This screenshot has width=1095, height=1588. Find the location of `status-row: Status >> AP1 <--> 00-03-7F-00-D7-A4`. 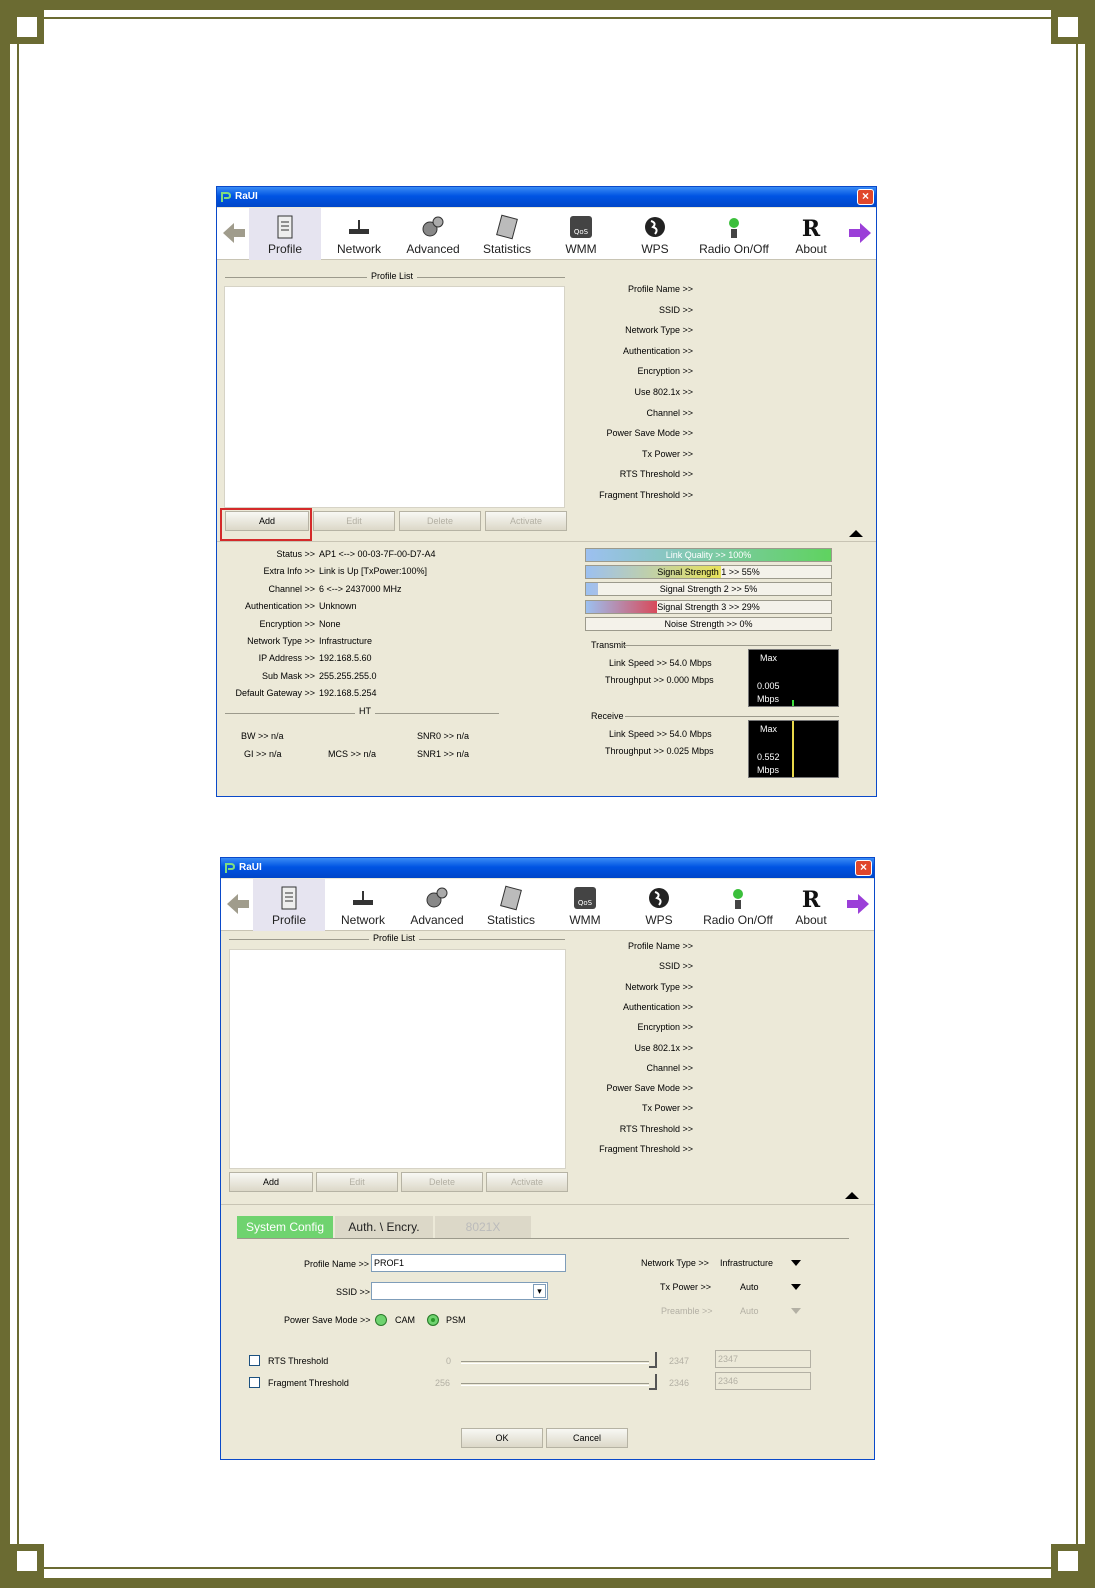

status-row: Status >> AP1 <--> 00-03-7F-00-D7-A4 is located at coordinates (330, 554).